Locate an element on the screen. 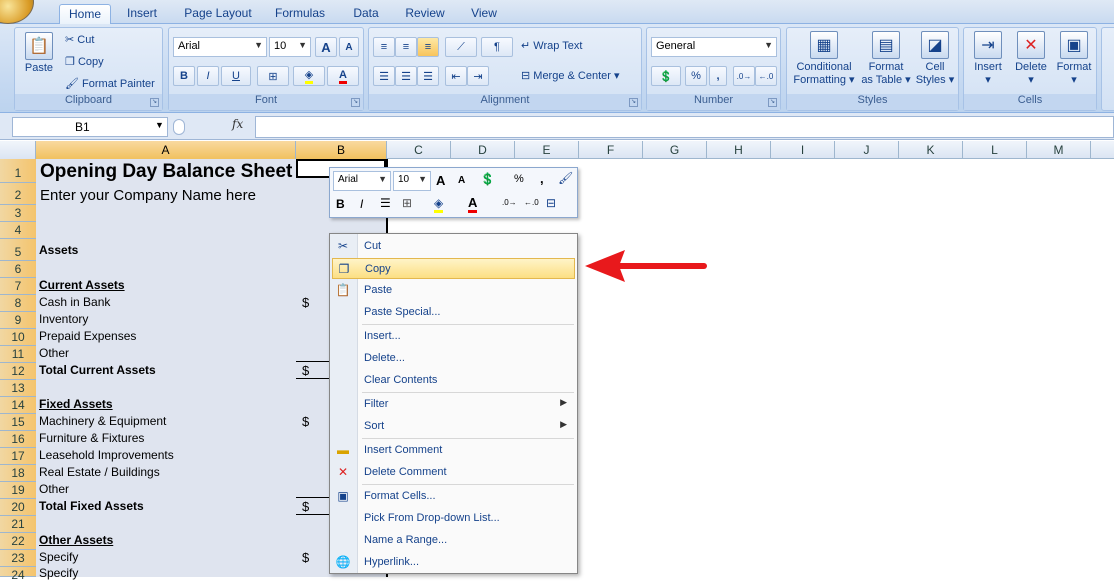 This screenshot has height=584, width=1114. row-header: 12 is located at coordinates (18, 371).